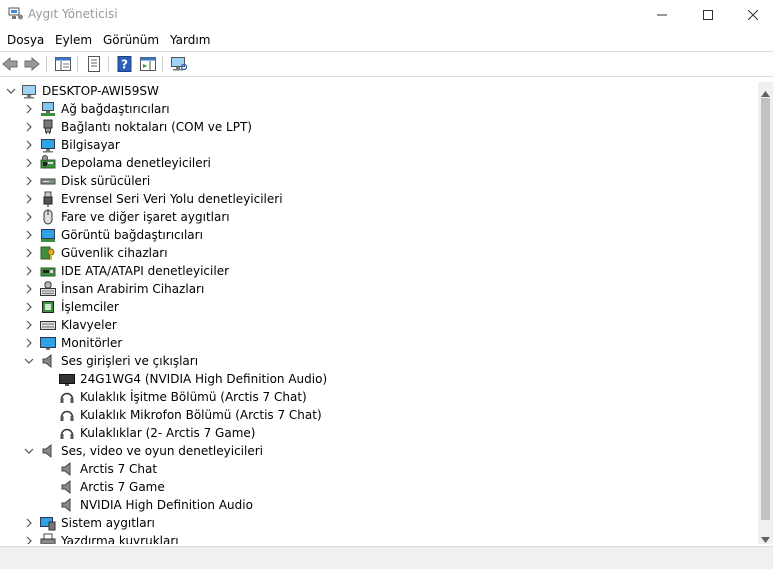  What do you see at coordinates (168, 433) in the screenshot?
I see `tree-child-label: Kulaklıklar (2- Arctis 7 Game)` at bounding box center [168, 433].